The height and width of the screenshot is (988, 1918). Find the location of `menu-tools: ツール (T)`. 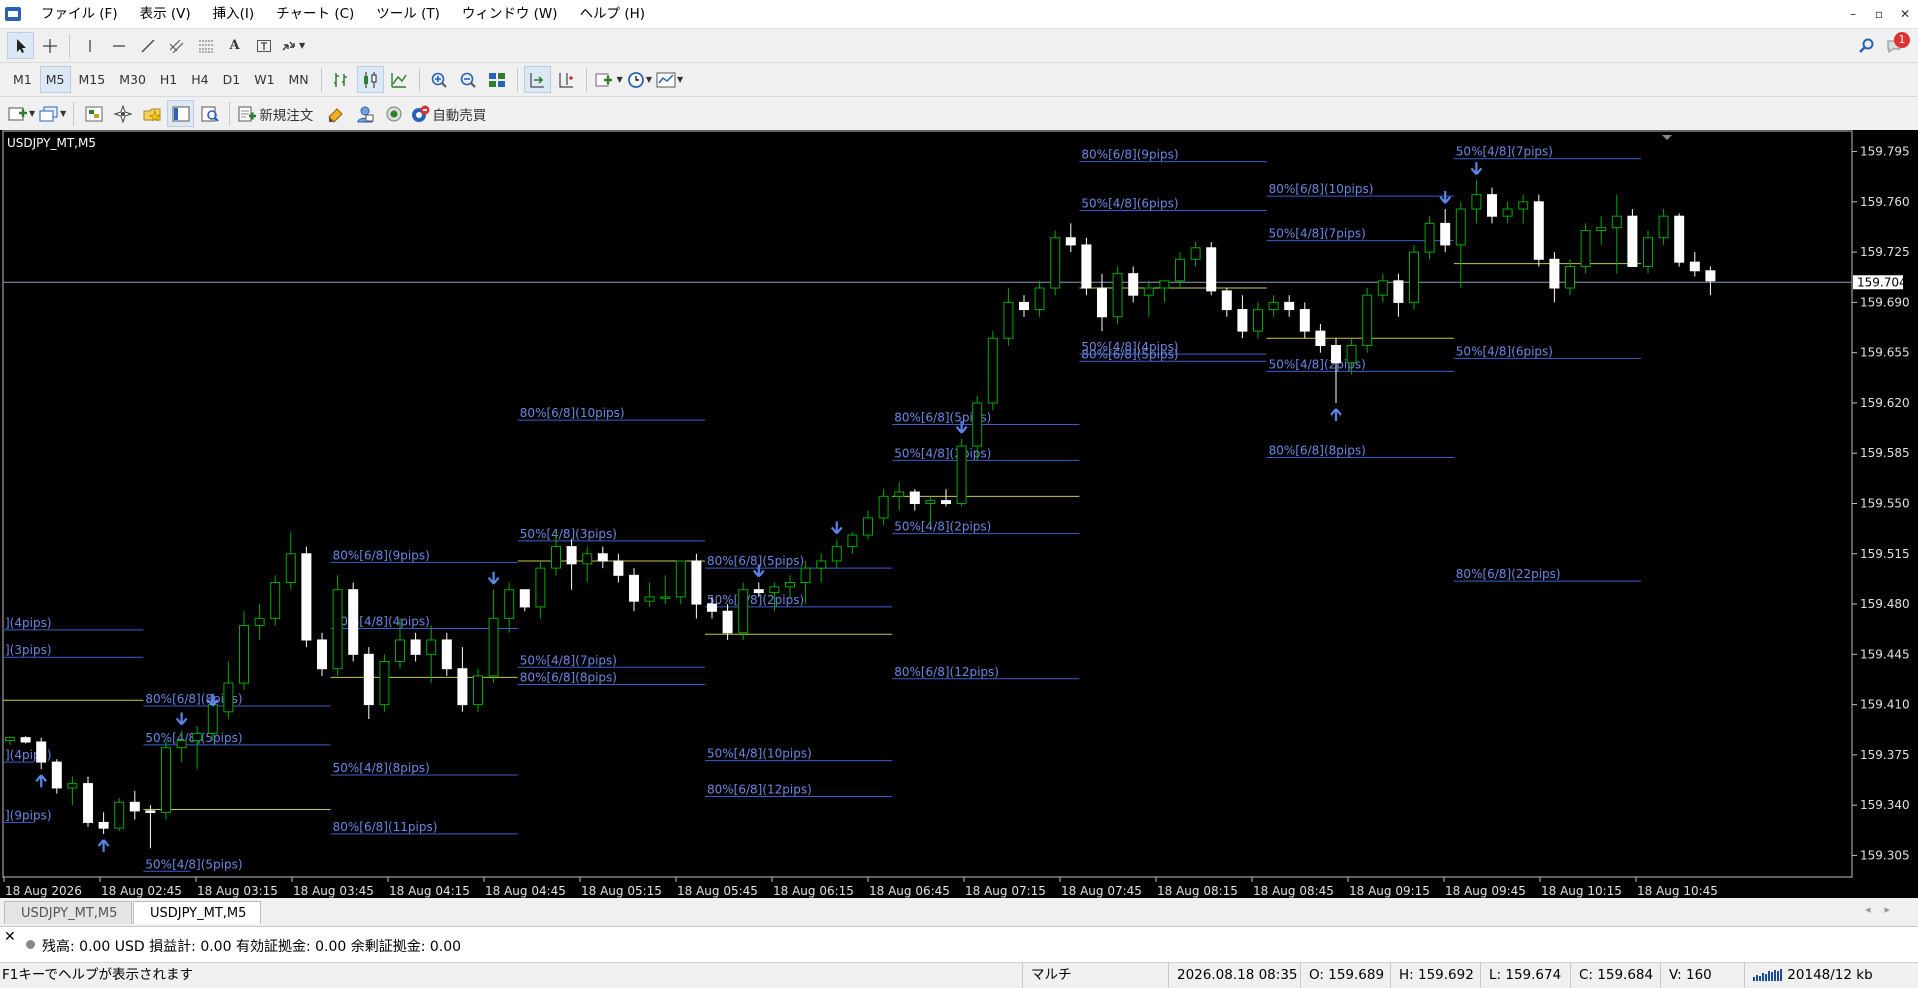

menu-tools: ツール (T) is located at coordinates (408, 14).